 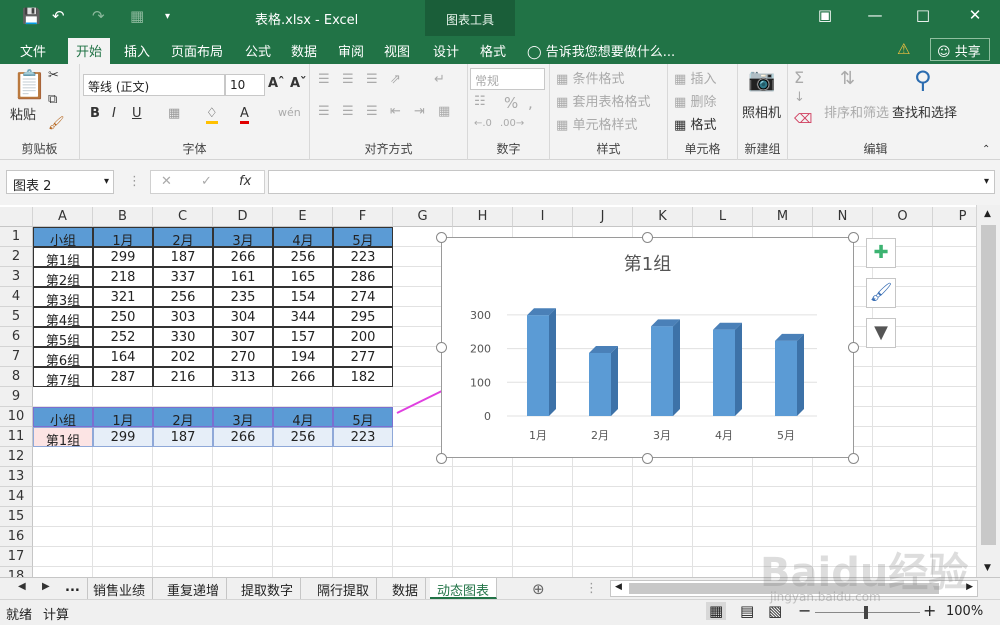 I want to click on column-header: B, so click(x=123, y=217).